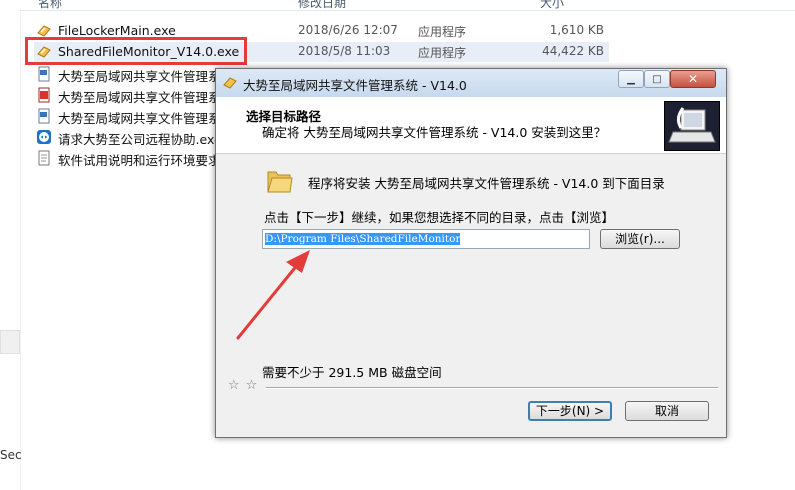  I want to click on navigation-pane: Sec, so click(11, 250).